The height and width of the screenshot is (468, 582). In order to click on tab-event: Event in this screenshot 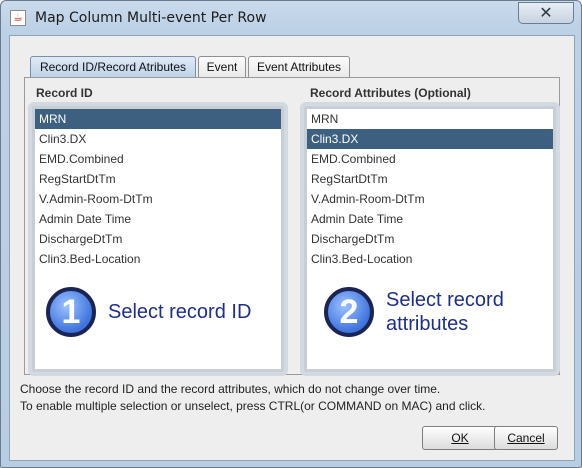, I will do `click(222, 67)`.